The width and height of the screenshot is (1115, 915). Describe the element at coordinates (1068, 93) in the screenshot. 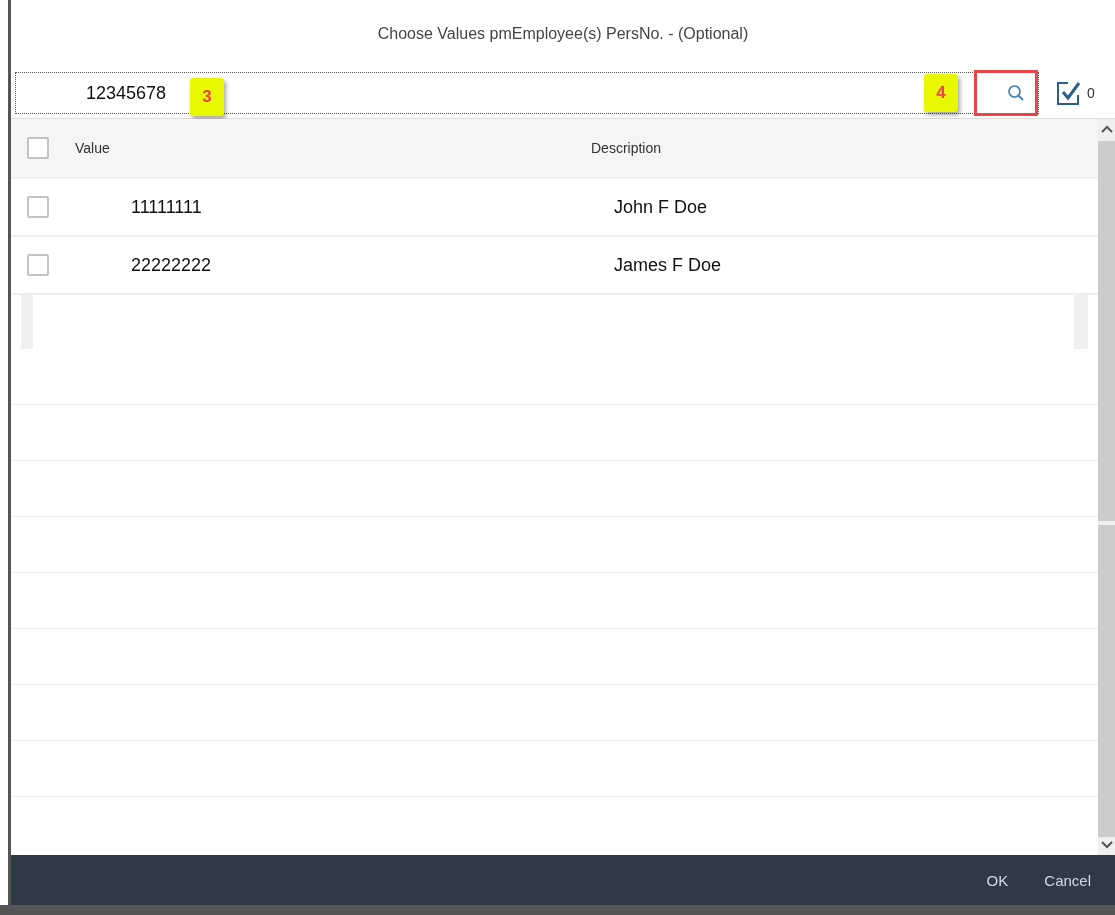

I see `checkbox-tick-icon` at that location.